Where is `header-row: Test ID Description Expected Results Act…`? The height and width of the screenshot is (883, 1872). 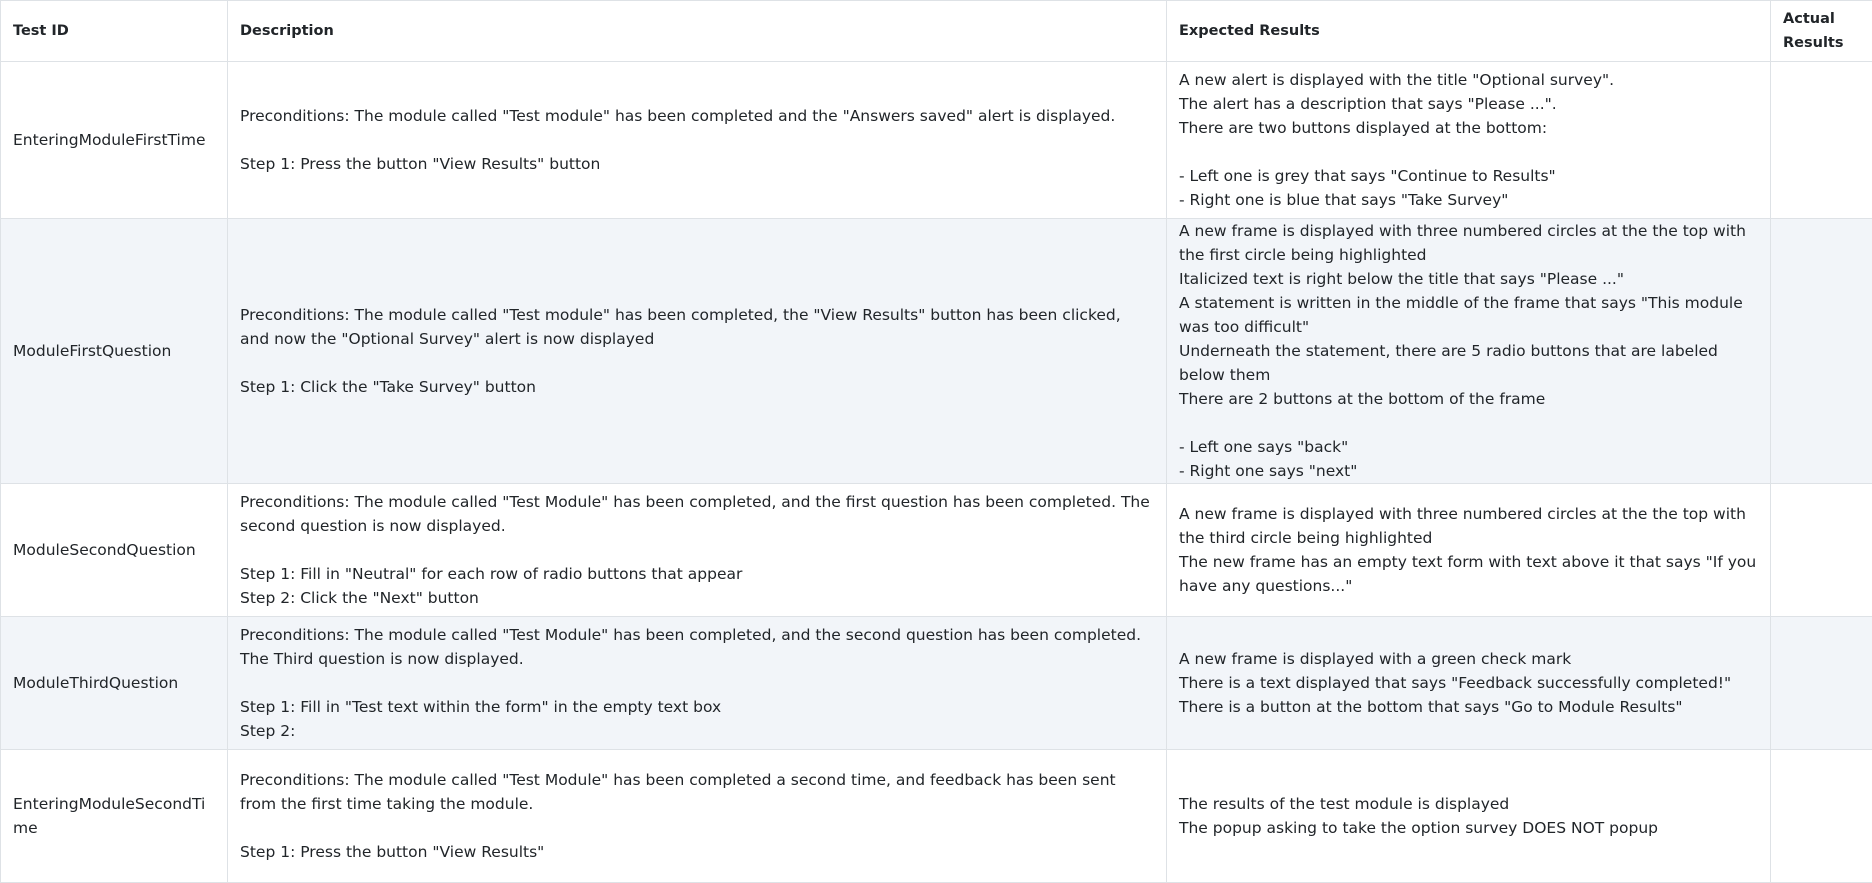 header-row: Test ID Description Expected Results Act… is located at coordinates (936, 31).